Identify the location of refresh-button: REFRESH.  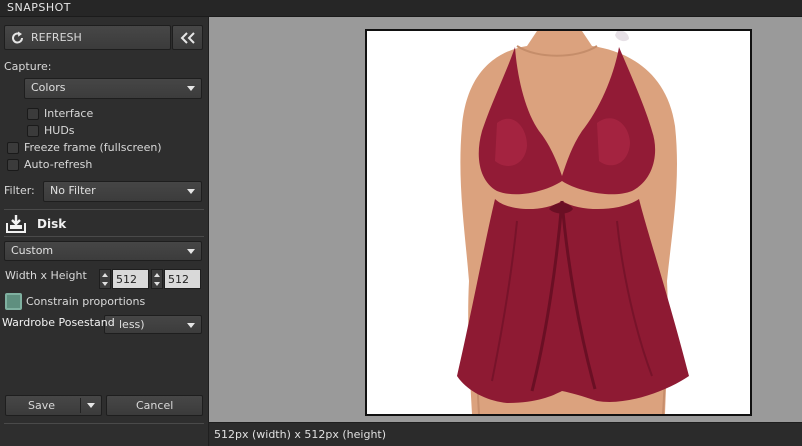
(87, 37).